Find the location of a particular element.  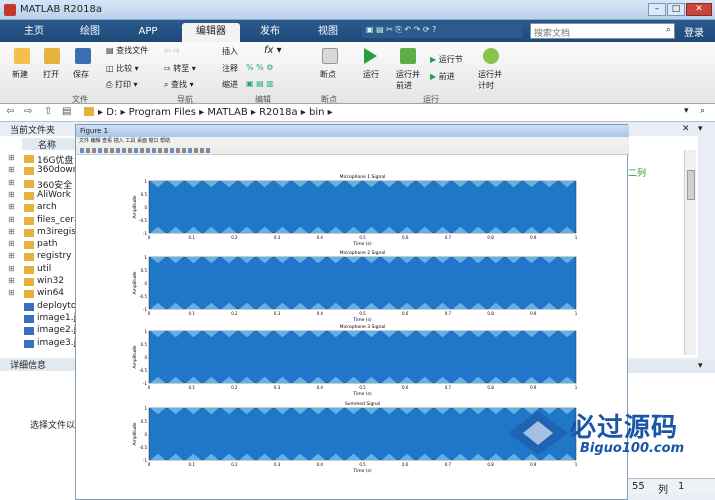

list-item: deployto is located at coordinates (40, 307).